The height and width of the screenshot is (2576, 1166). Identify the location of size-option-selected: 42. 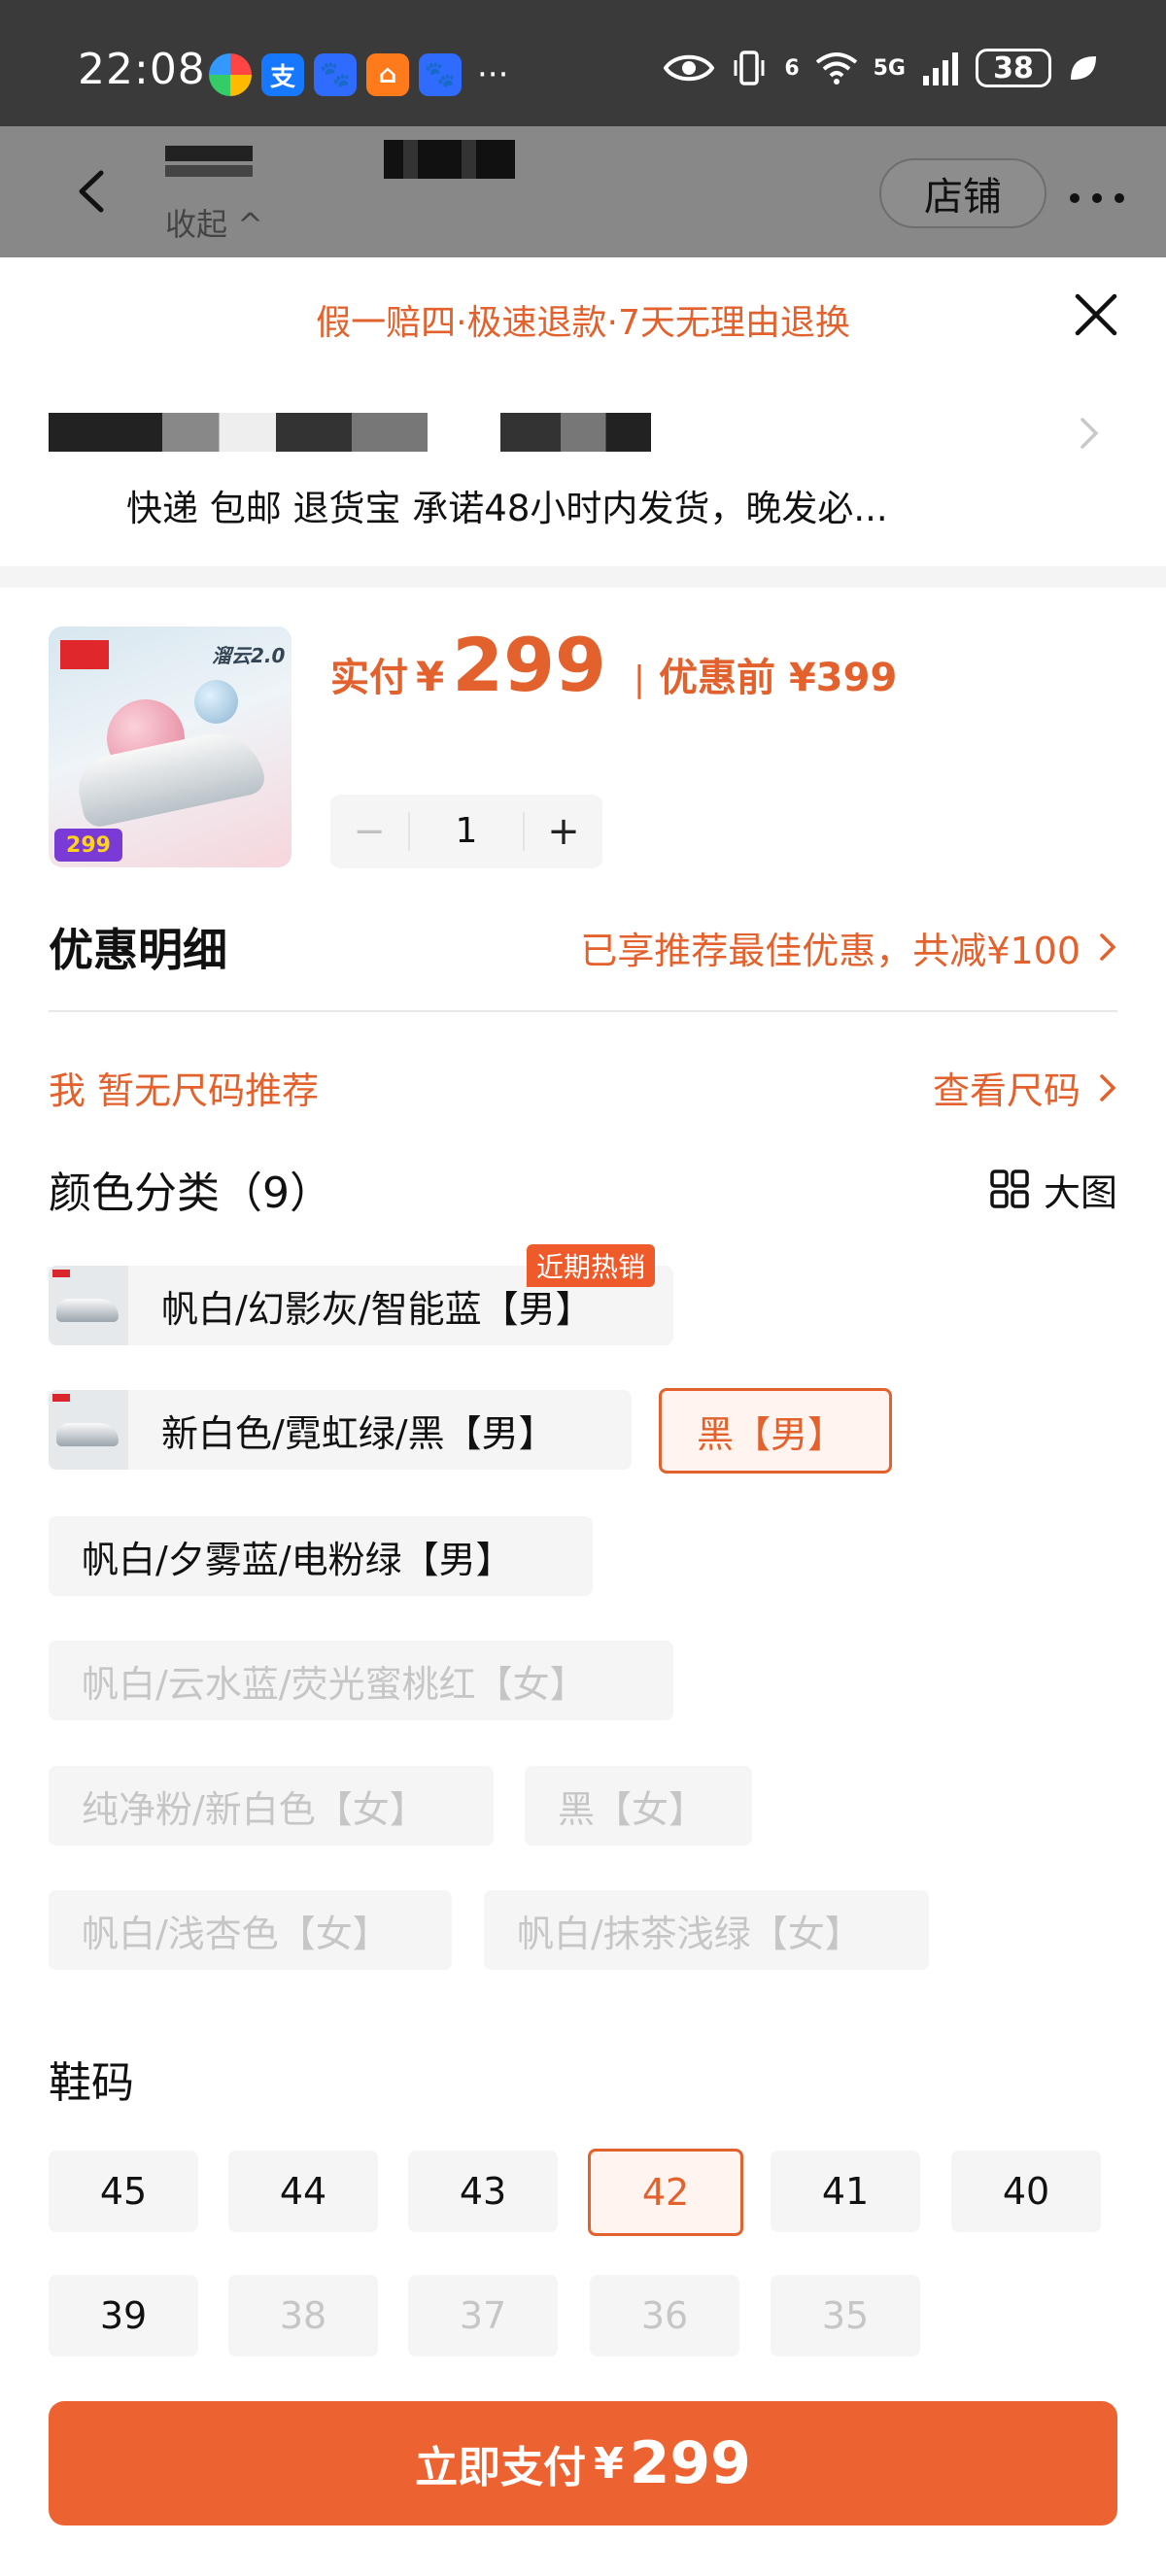
(665, 2192).